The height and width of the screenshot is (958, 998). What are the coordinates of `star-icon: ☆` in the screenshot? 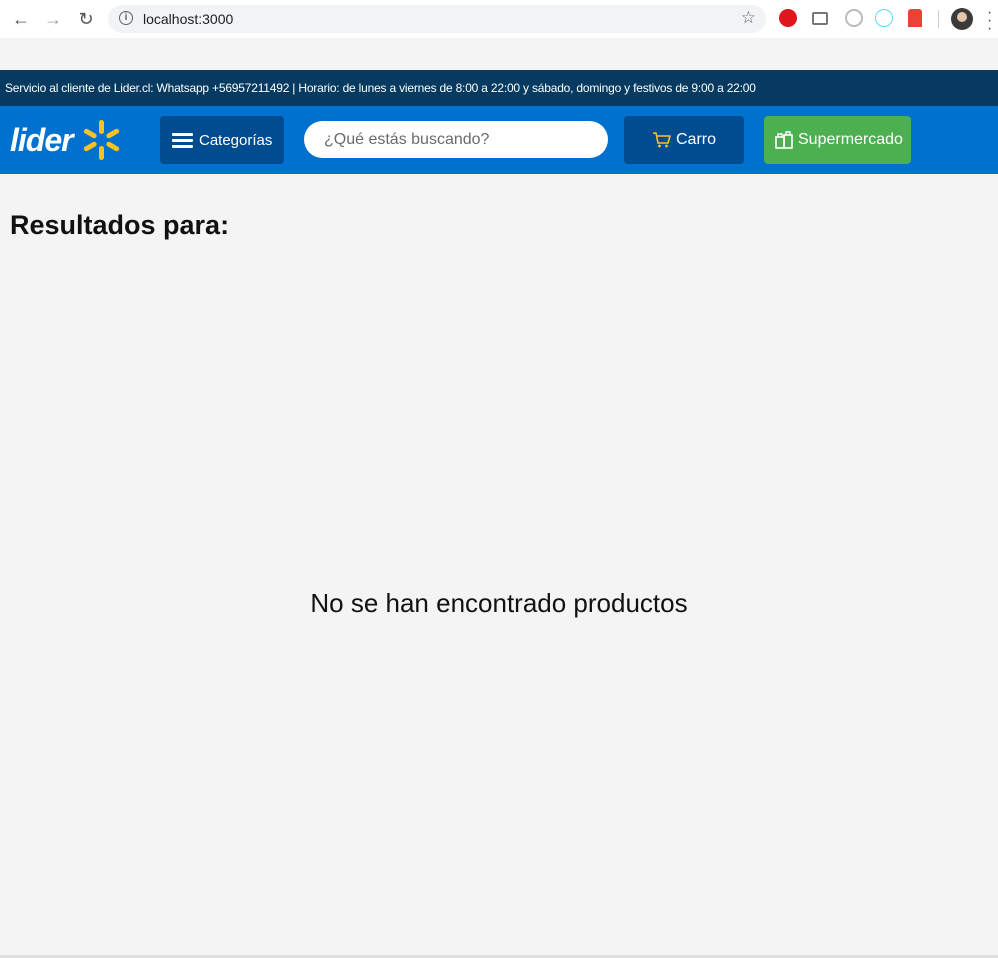 It's located at (748, 18).